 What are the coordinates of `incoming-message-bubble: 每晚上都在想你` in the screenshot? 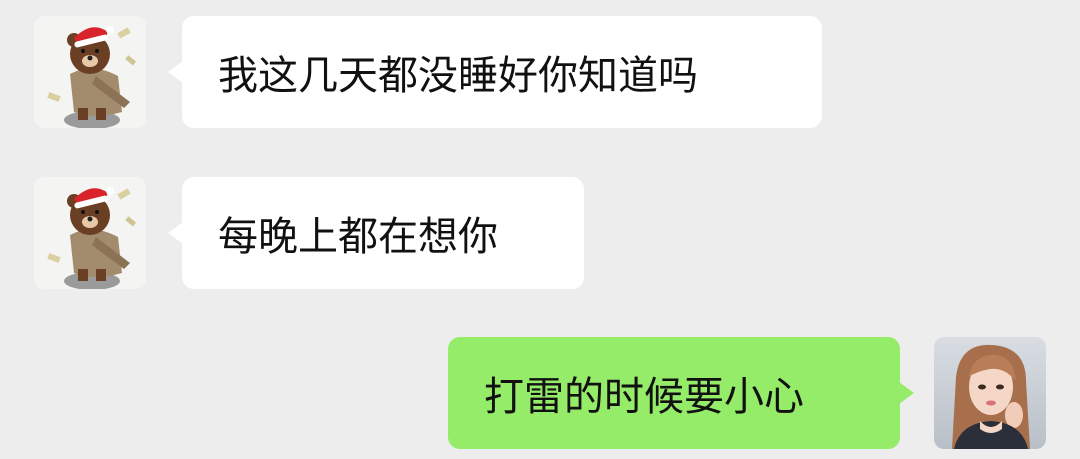 It's located at (376, 233).